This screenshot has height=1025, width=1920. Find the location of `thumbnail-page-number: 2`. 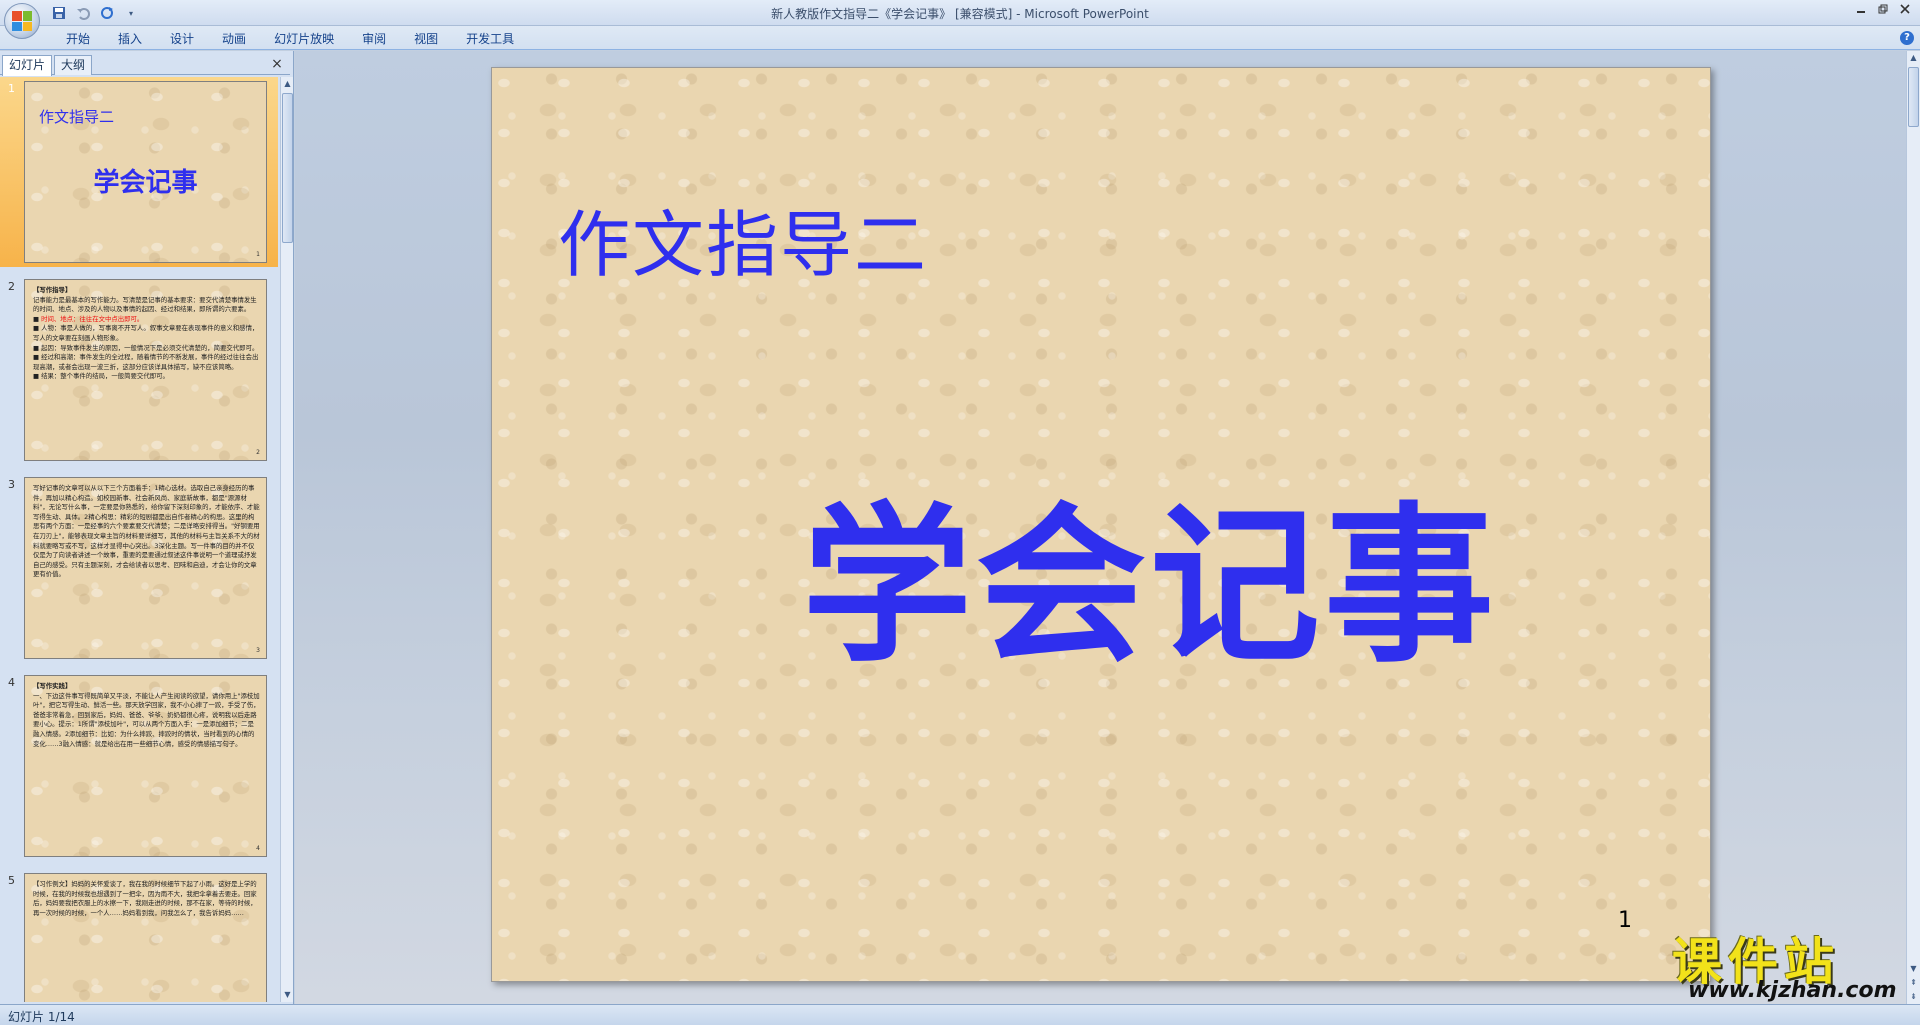

thumbnail-page-number: 2 is located at coordinates (258, 452).